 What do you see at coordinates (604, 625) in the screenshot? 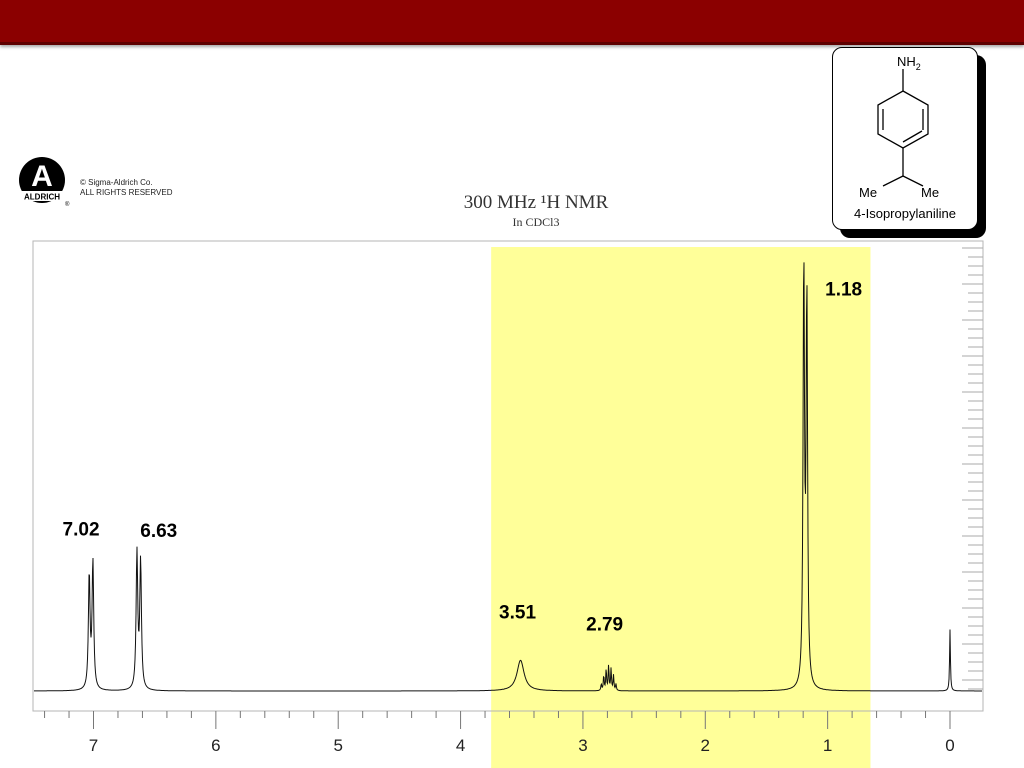
I see `peak-shift-label: 2.79` at bounding box center [604, 625].